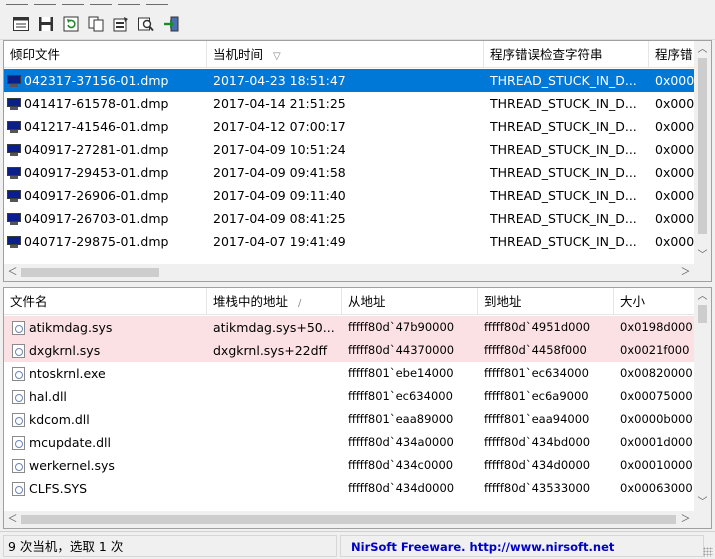  Describe the element at coordinates (105, 419) in the screenshot. I see `module-name-cell: kdcom.dll` at that location.